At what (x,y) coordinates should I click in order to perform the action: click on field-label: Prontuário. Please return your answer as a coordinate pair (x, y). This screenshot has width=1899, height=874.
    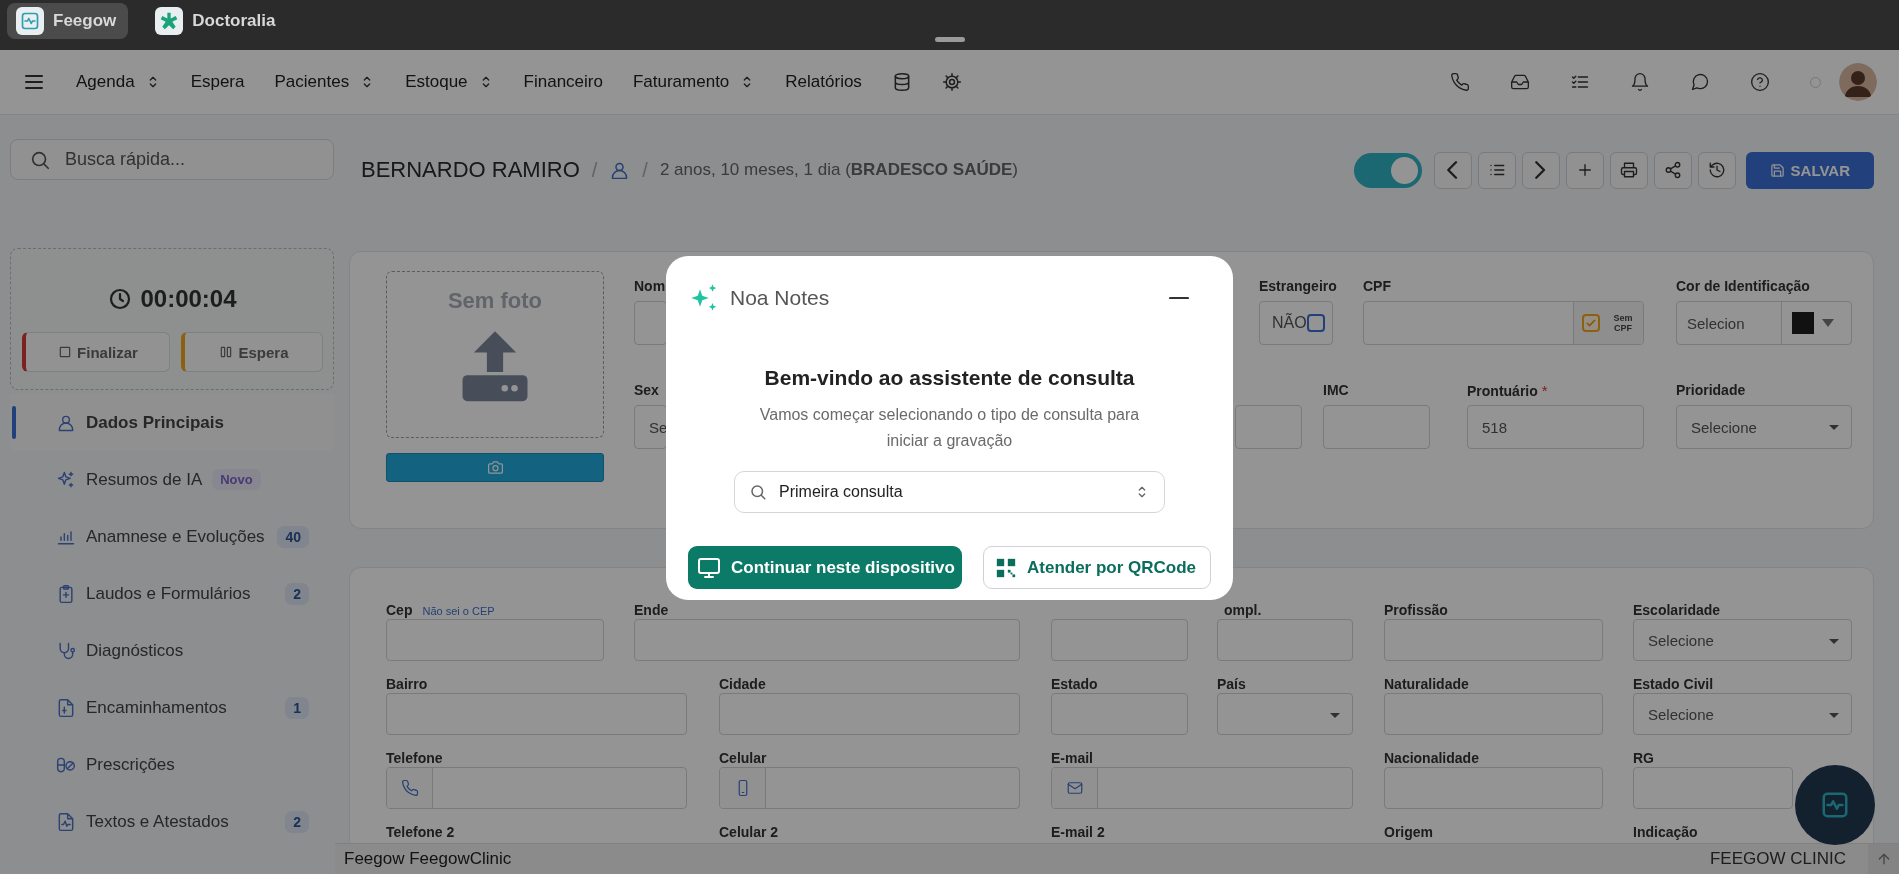
    Looking at the image, I should click on (1502, 391).